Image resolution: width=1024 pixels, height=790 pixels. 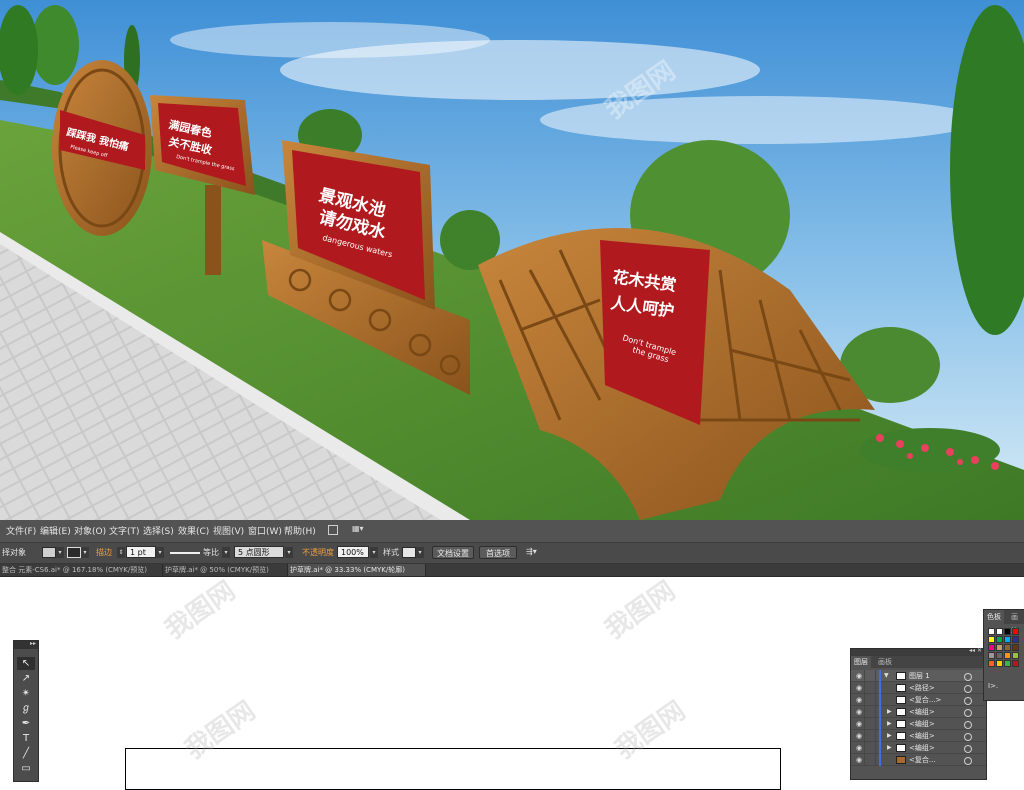 I want to click on stroke-weight-stepper: ⇕, so click(x=121, y=552).